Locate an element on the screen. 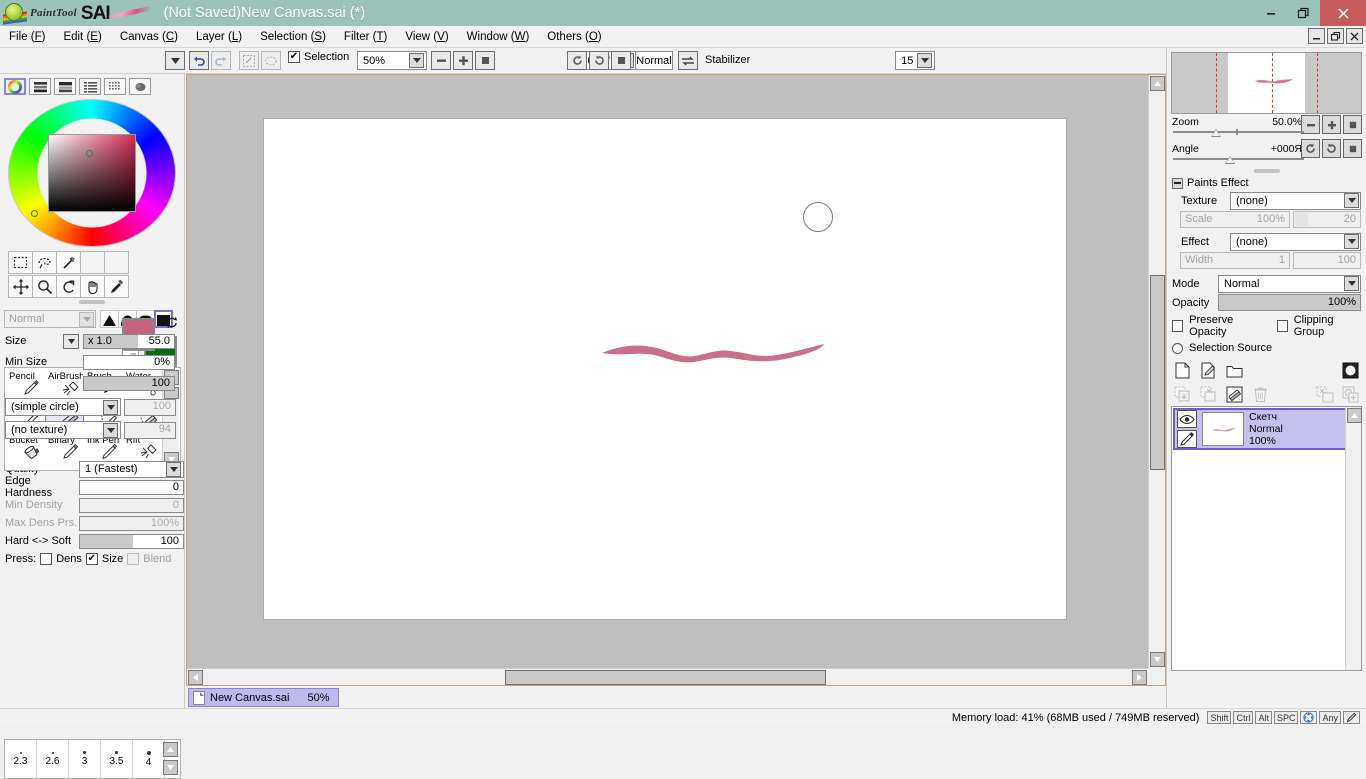 The height and width of the screenshot is (779, 1366). zoom-out-button is located at coordinates (441, 60).